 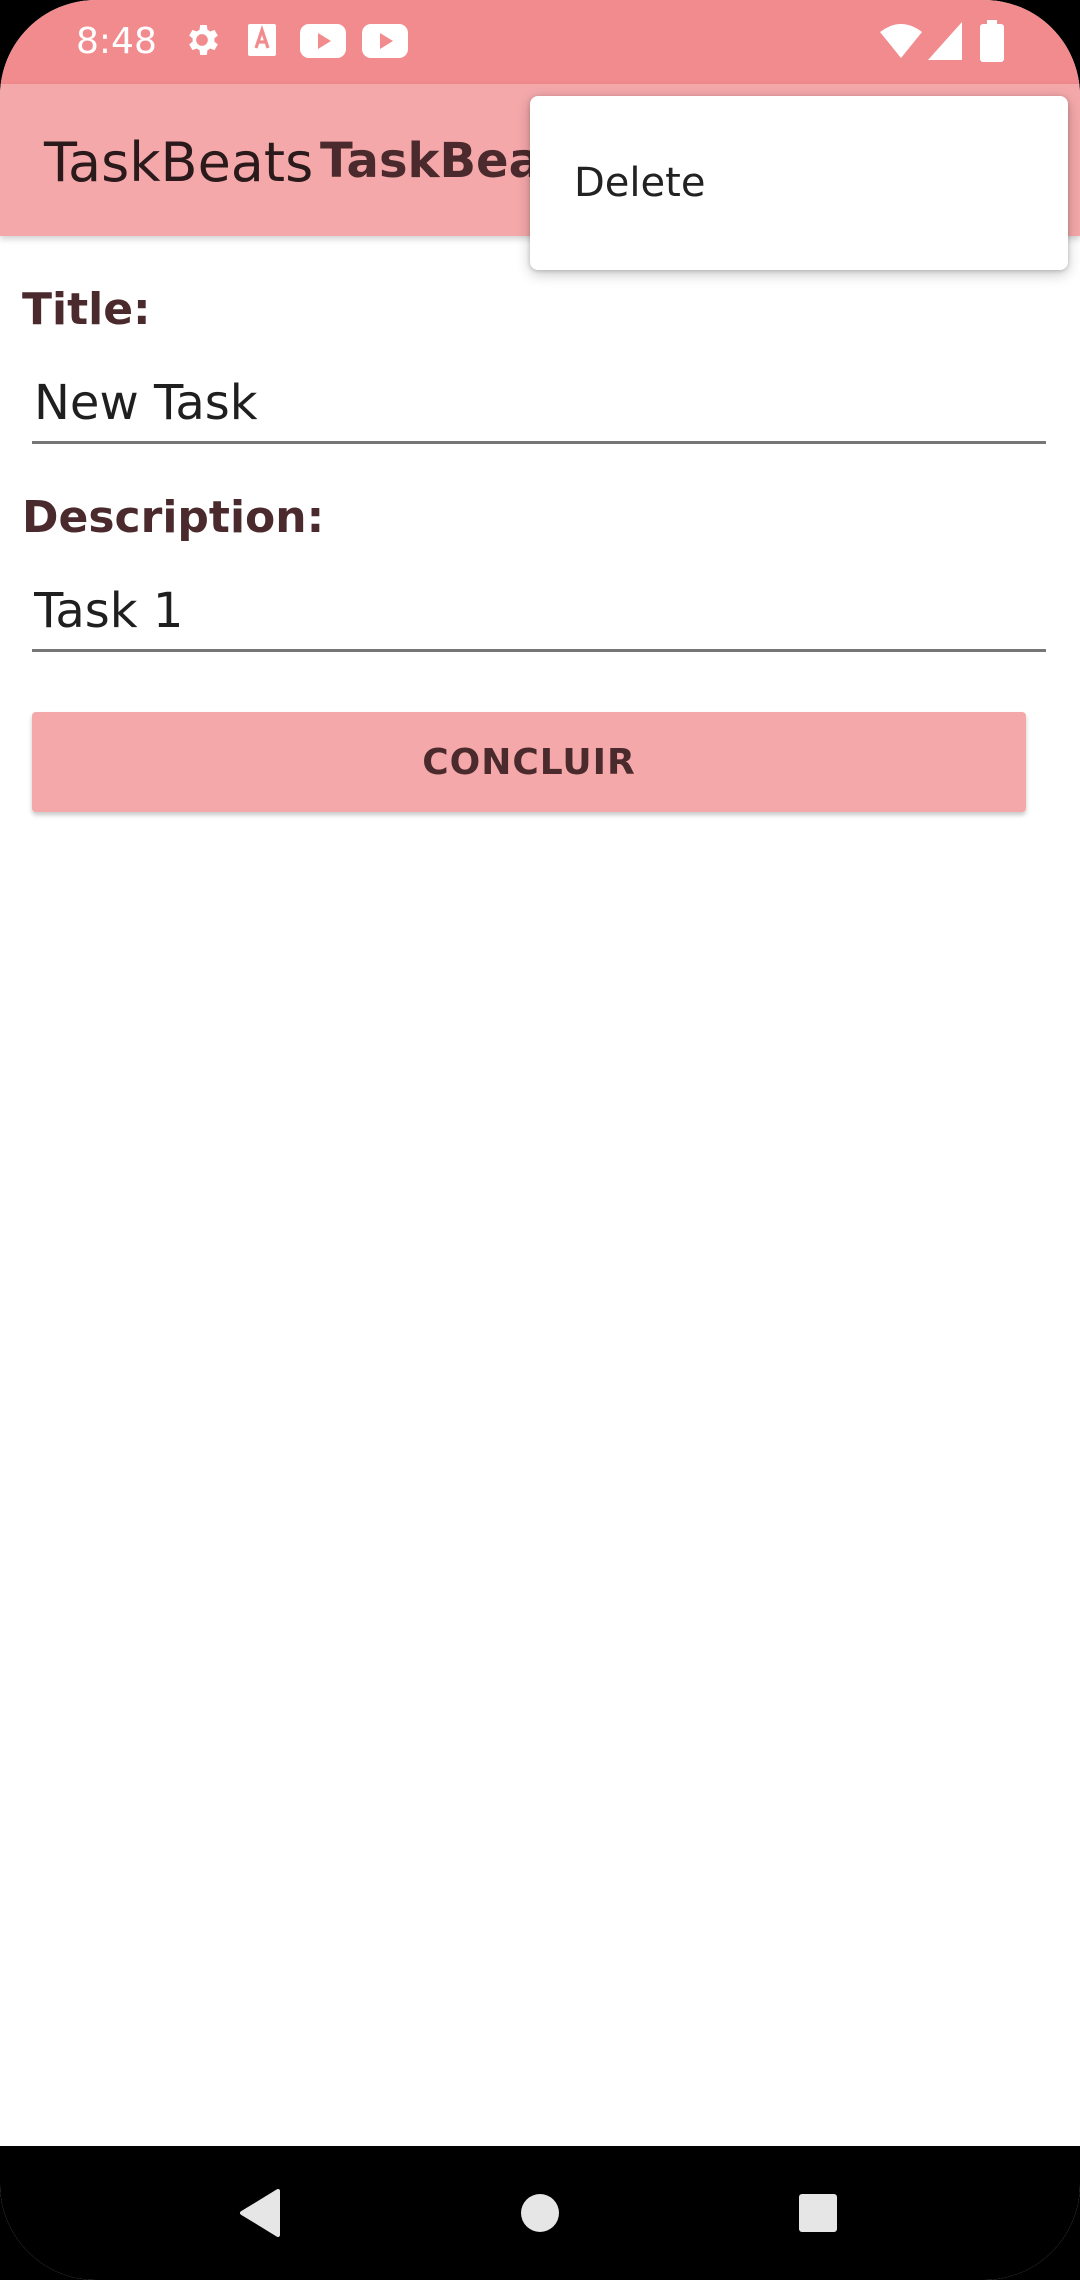 What do you see at coordinates (173, 517) in the screenshot?
I see `description-label: Description:` at bounding box center [173, 517].